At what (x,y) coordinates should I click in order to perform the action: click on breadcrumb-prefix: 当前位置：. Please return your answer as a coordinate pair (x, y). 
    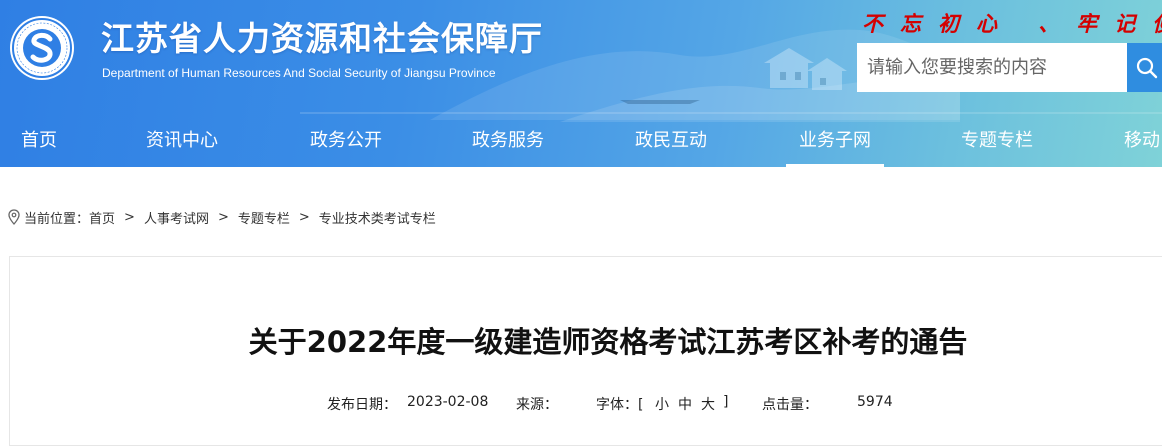
    Looking at the image, I should click on (57, 219).